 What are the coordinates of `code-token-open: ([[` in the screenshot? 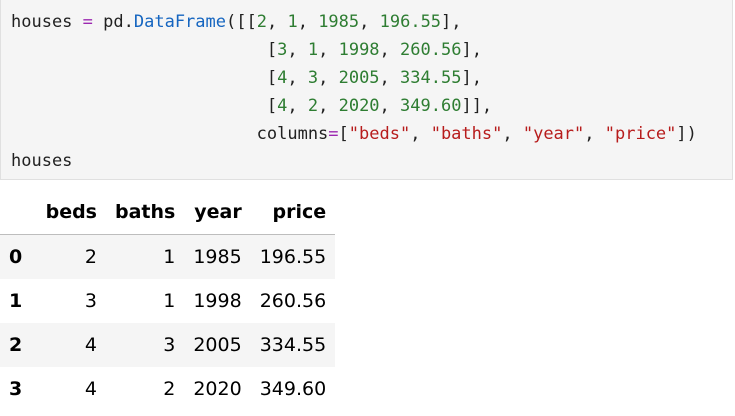 It's located at (241, 22).